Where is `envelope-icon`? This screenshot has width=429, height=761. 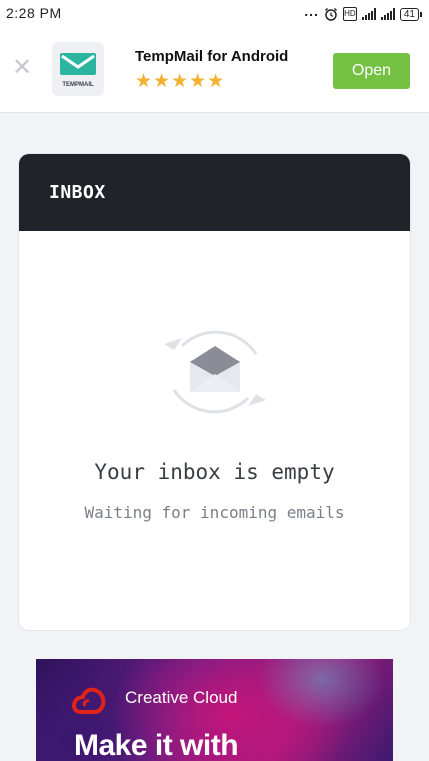
envelope-icon is located at coordinates (78, 64).